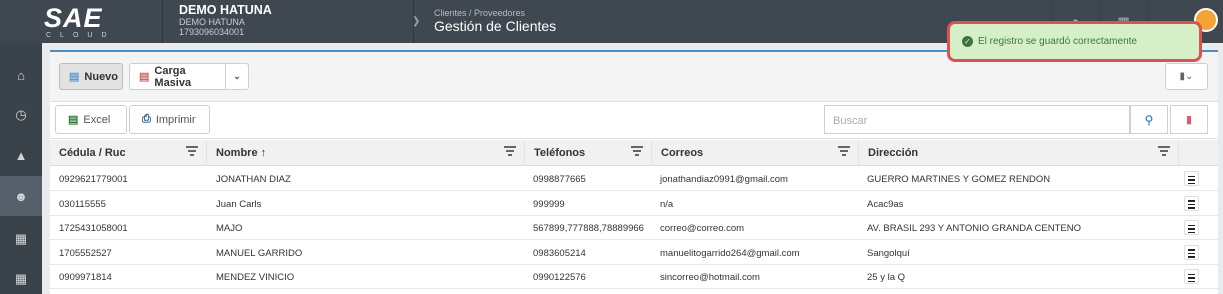 The image size is (1223, 294). What do you see at coordinates (255, 277) in the screenshot?
I see `table-cell: MENDEZ VINICIO` at bounding box center [255, 277].